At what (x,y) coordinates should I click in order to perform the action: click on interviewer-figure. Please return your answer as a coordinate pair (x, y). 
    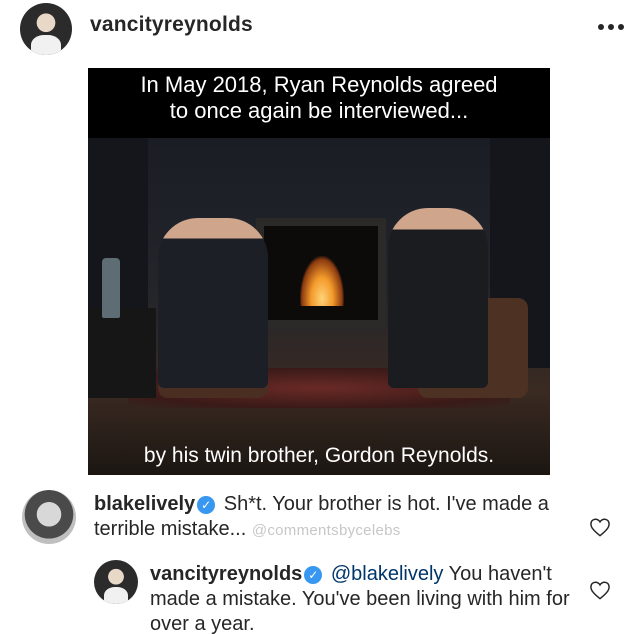
    Looking at the image, I should click on (213, 303).